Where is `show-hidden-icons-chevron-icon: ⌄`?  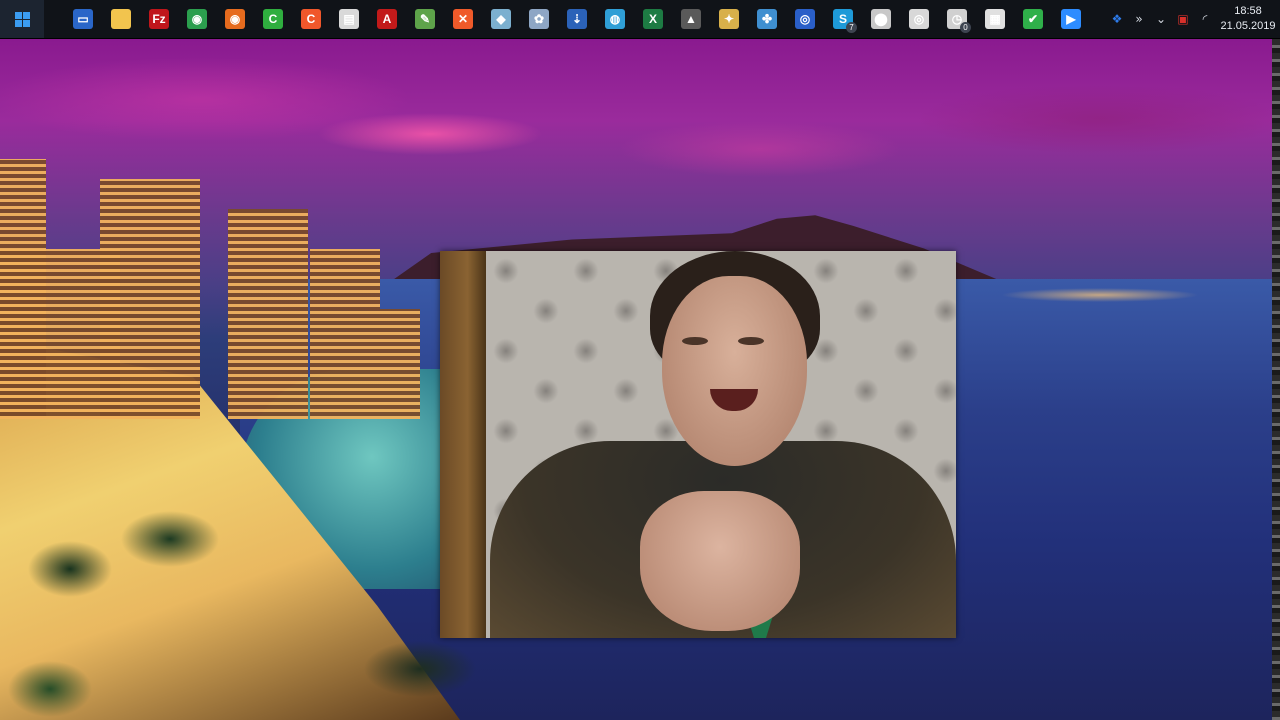
show-hidden-icons-chevron-icon: ⌄ is located at coordinates (1161, 19).